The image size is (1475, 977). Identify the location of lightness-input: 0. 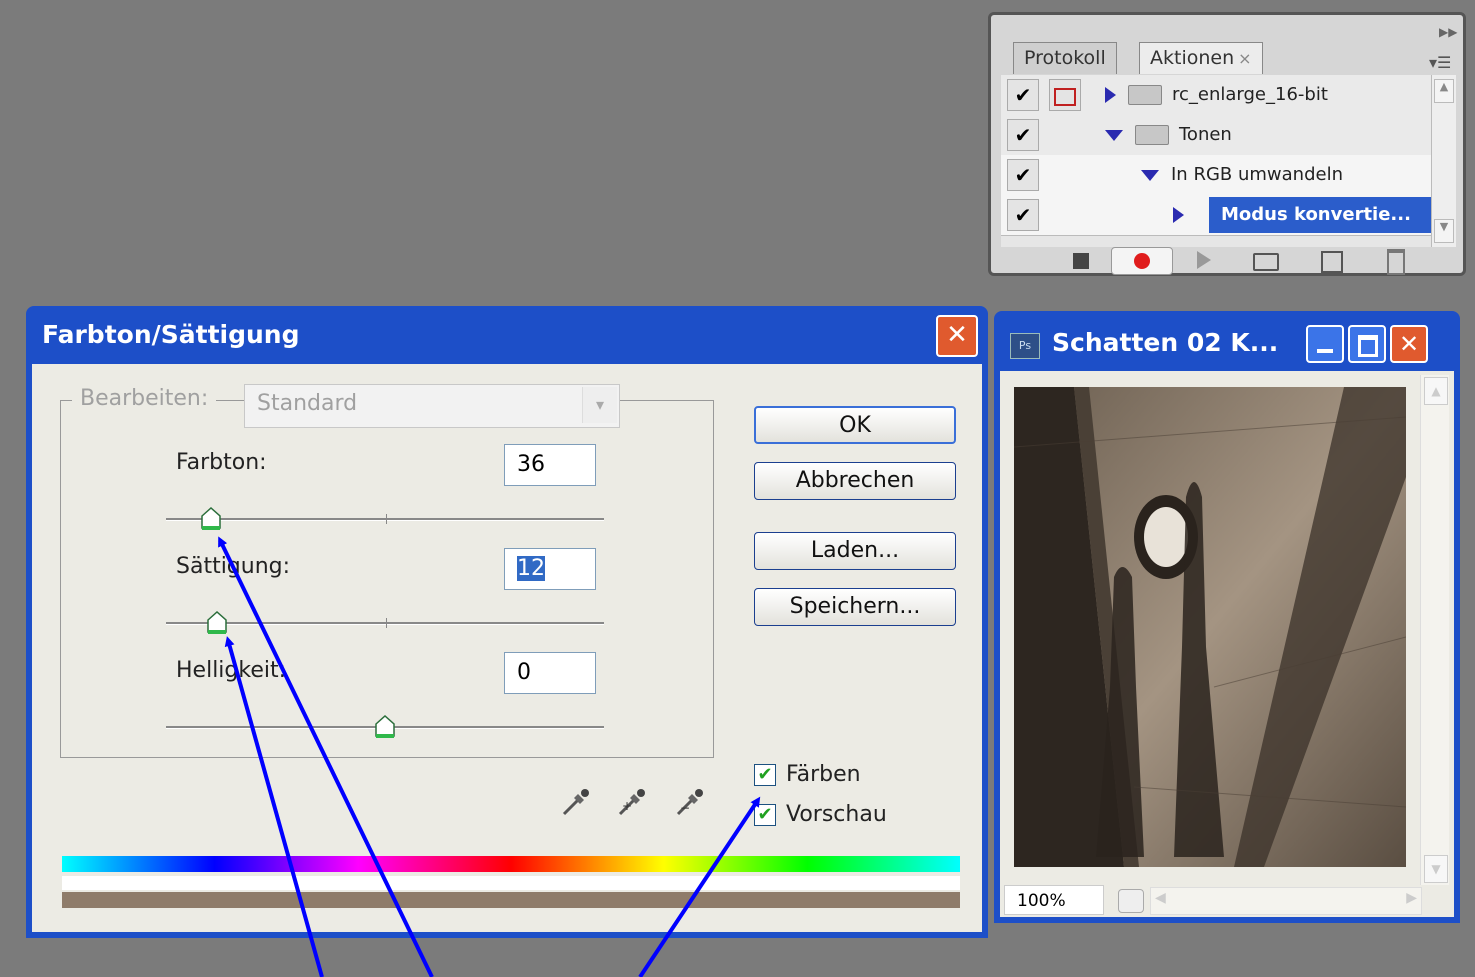
(550, 673).